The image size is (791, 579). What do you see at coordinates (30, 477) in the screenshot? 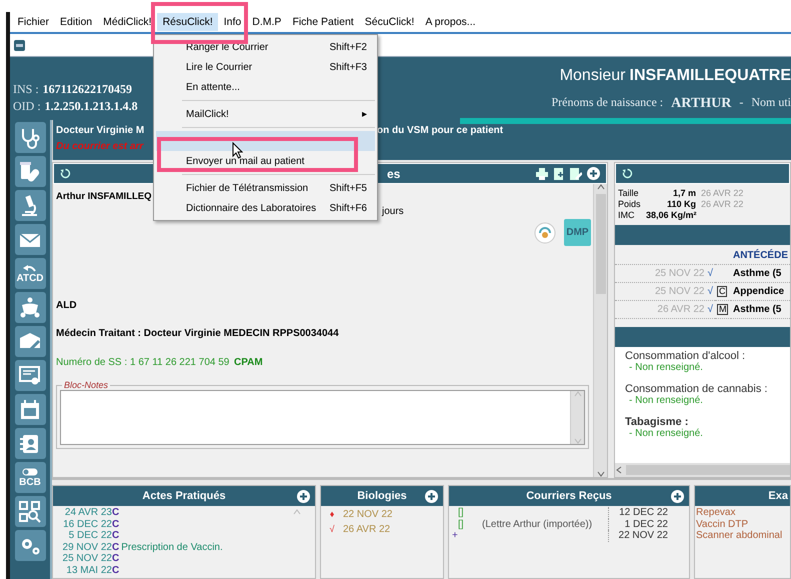
I see `sidebar-button: BCB` at bounding box center [30, 477].